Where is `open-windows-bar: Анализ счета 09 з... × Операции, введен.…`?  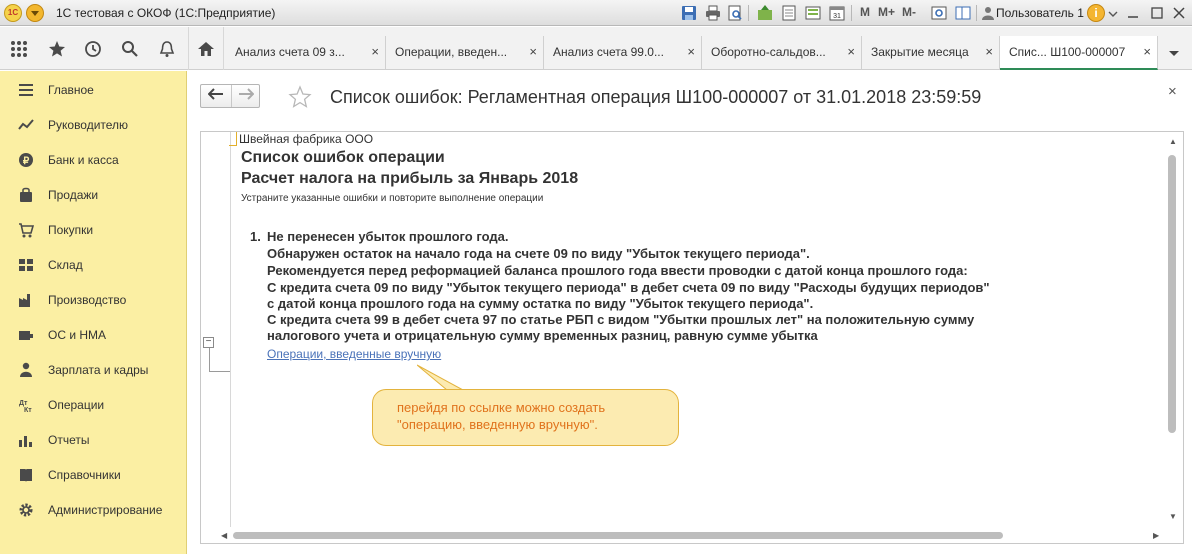
open-windows-bar: Анализ счета 09 з... × Операции, введен.… is located at coordinates (596, 48).